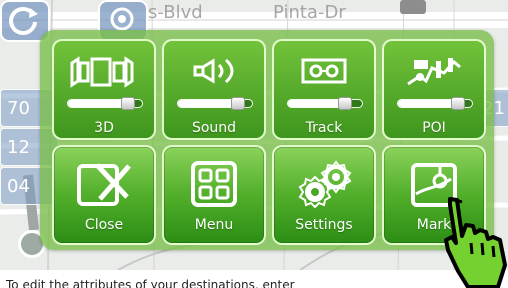  Describe the element at coordinates (434, 72) in the screenshot. I see `poi-icon` at that location.